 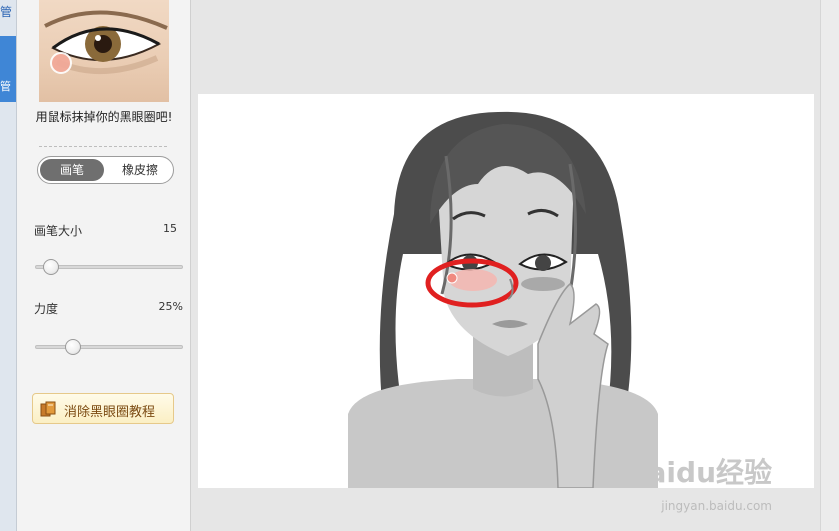 I want to click on eye-preview-illustration, so click(x=106, y=42).